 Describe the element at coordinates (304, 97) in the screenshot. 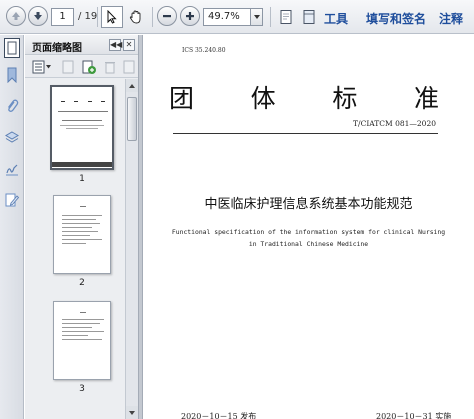

I see `standard-type-heading: 团 体 标 准` at that location.